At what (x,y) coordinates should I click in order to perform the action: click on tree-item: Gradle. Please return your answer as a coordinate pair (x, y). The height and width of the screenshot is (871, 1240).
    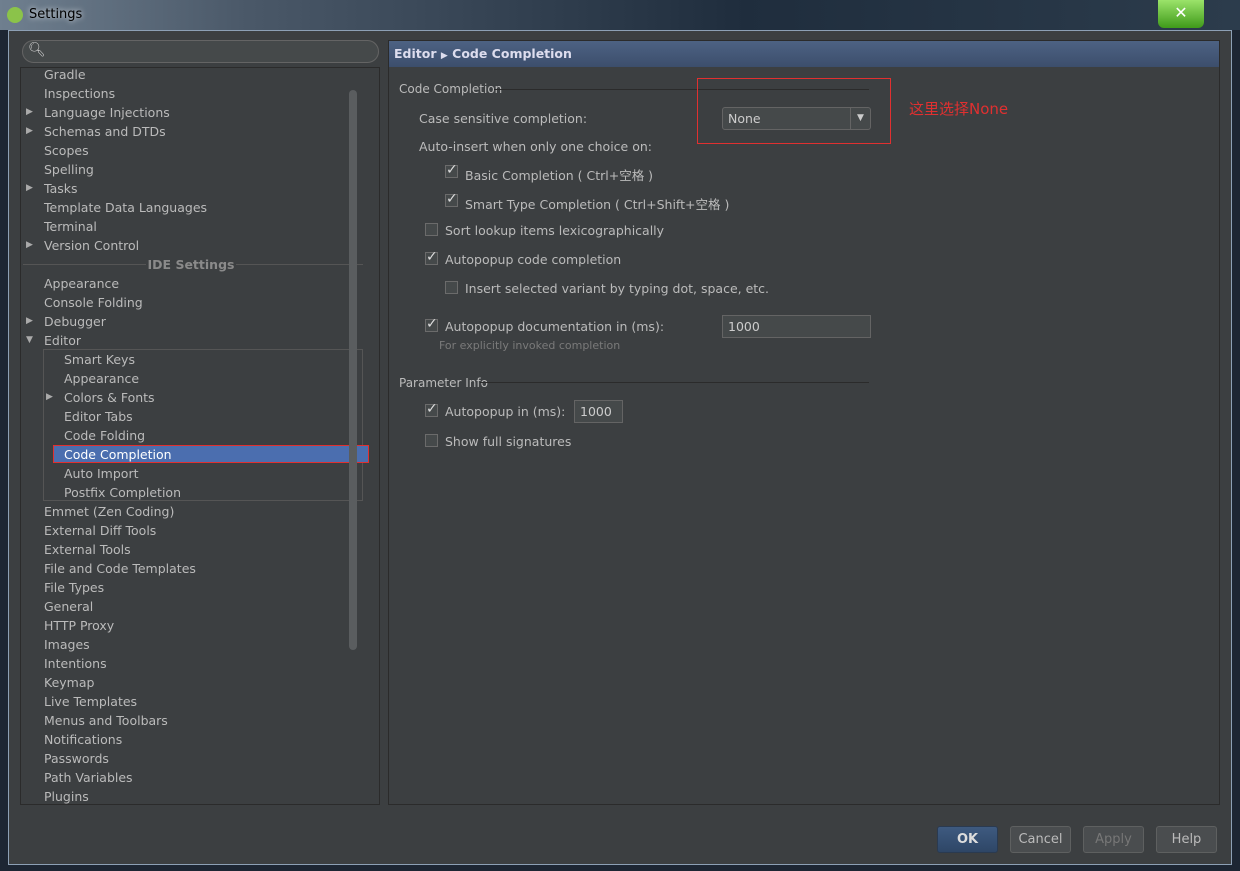
    Looking at the image, I should click on (65, 74).